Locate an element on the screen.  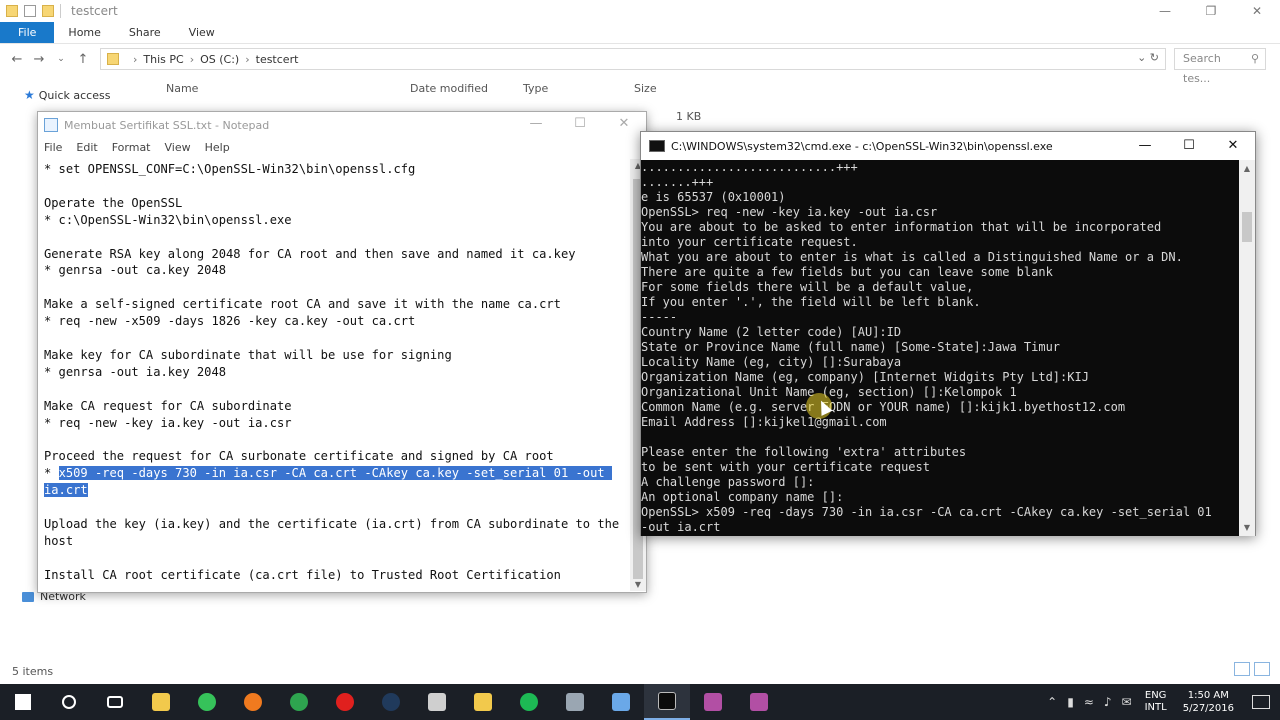
cmd-window-controls: — ☐ ✕ is located at coordinates (1189, 146).